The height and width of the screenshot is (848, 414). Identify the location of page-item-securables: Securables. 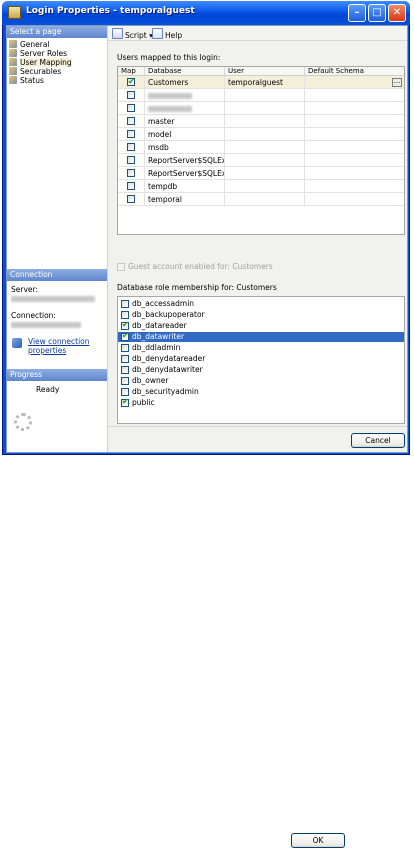
(57, 71).